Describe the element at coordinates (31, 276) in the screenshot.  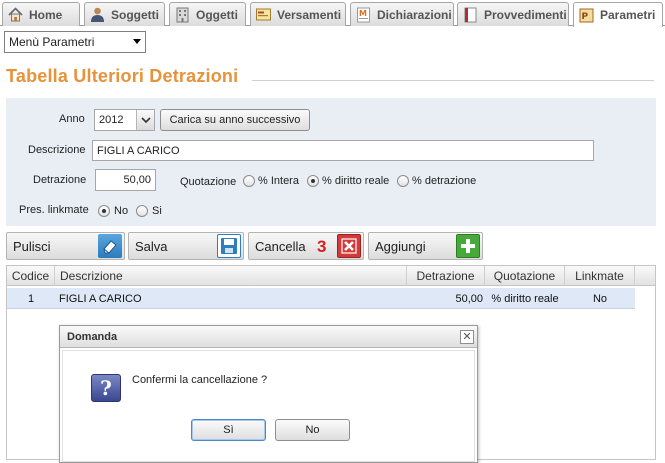
I see `column-header-codice: Codice` at that location.